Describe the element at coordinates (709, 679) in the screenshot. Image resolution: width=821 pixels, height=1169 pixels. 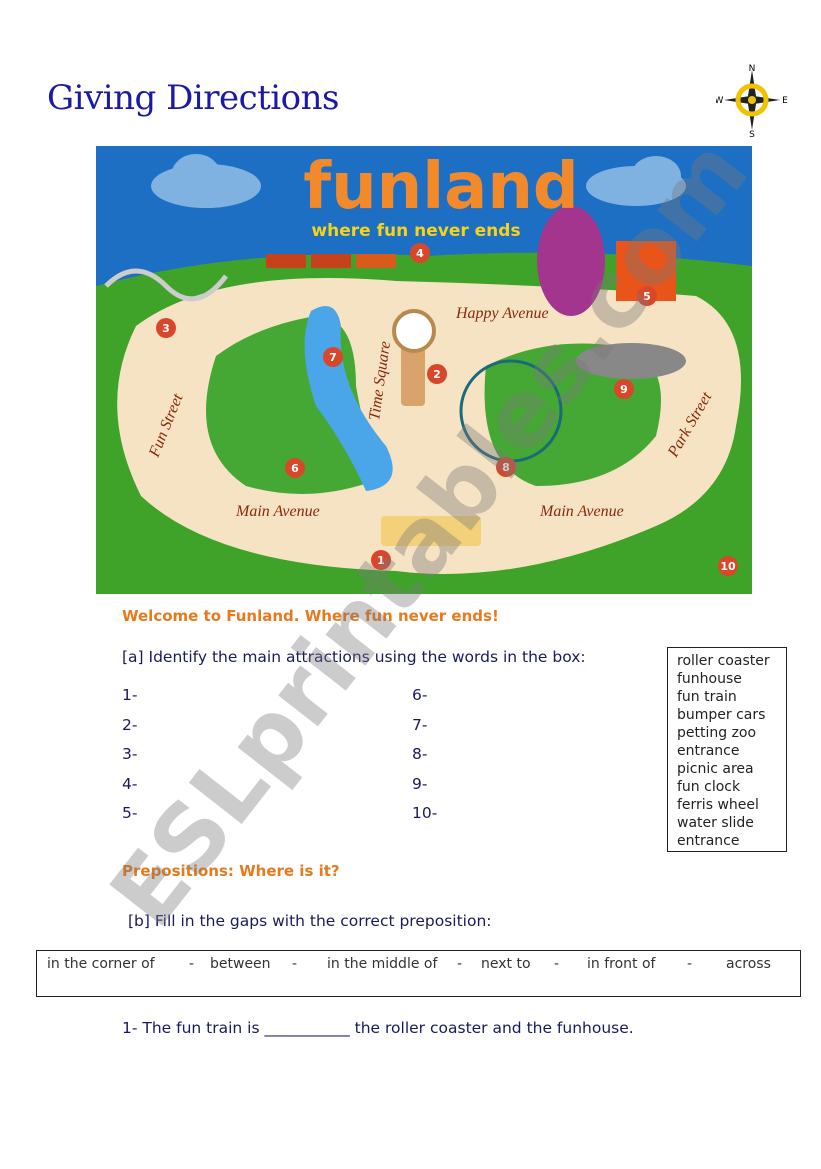
I see `word-box-item: funhouse` at that location.